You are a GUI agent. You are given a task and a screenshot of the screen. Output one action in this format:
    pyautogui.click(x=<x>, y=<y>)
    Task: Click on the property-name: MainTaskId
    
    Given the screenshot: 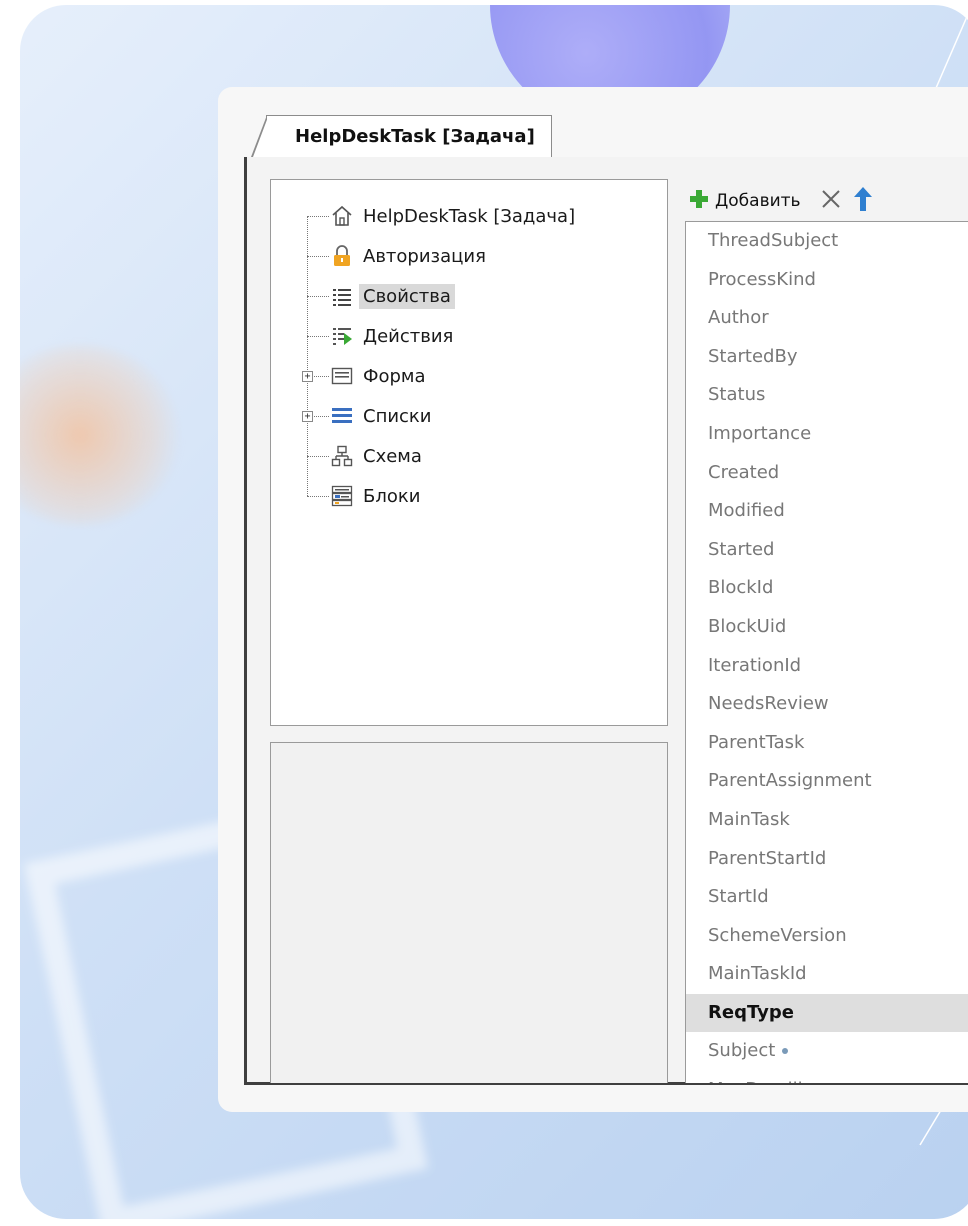 What is the action you would take?
    pyautogui.click(x=757, y=974)
    